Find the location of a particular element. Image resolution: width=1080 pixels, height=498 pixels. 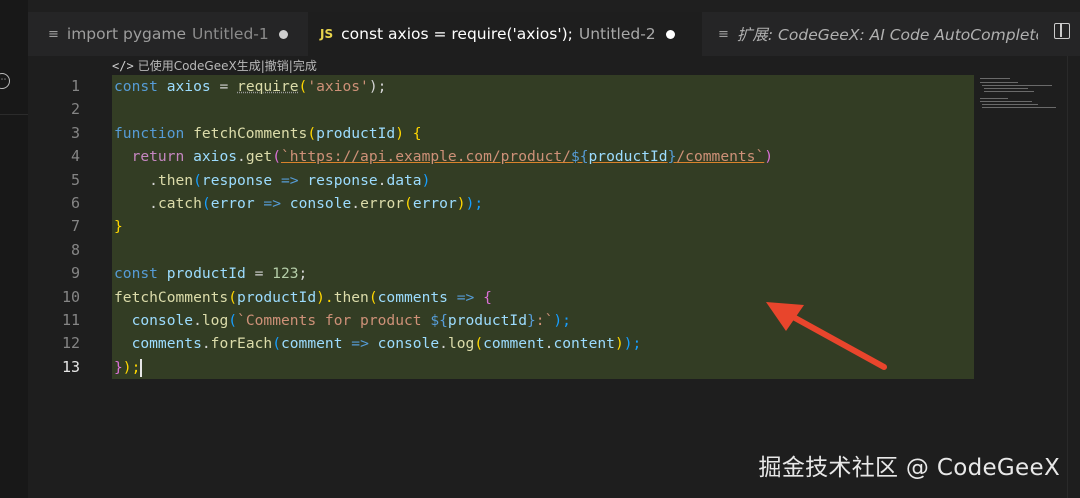

identifier: comment is located at coordinates (514, 344).